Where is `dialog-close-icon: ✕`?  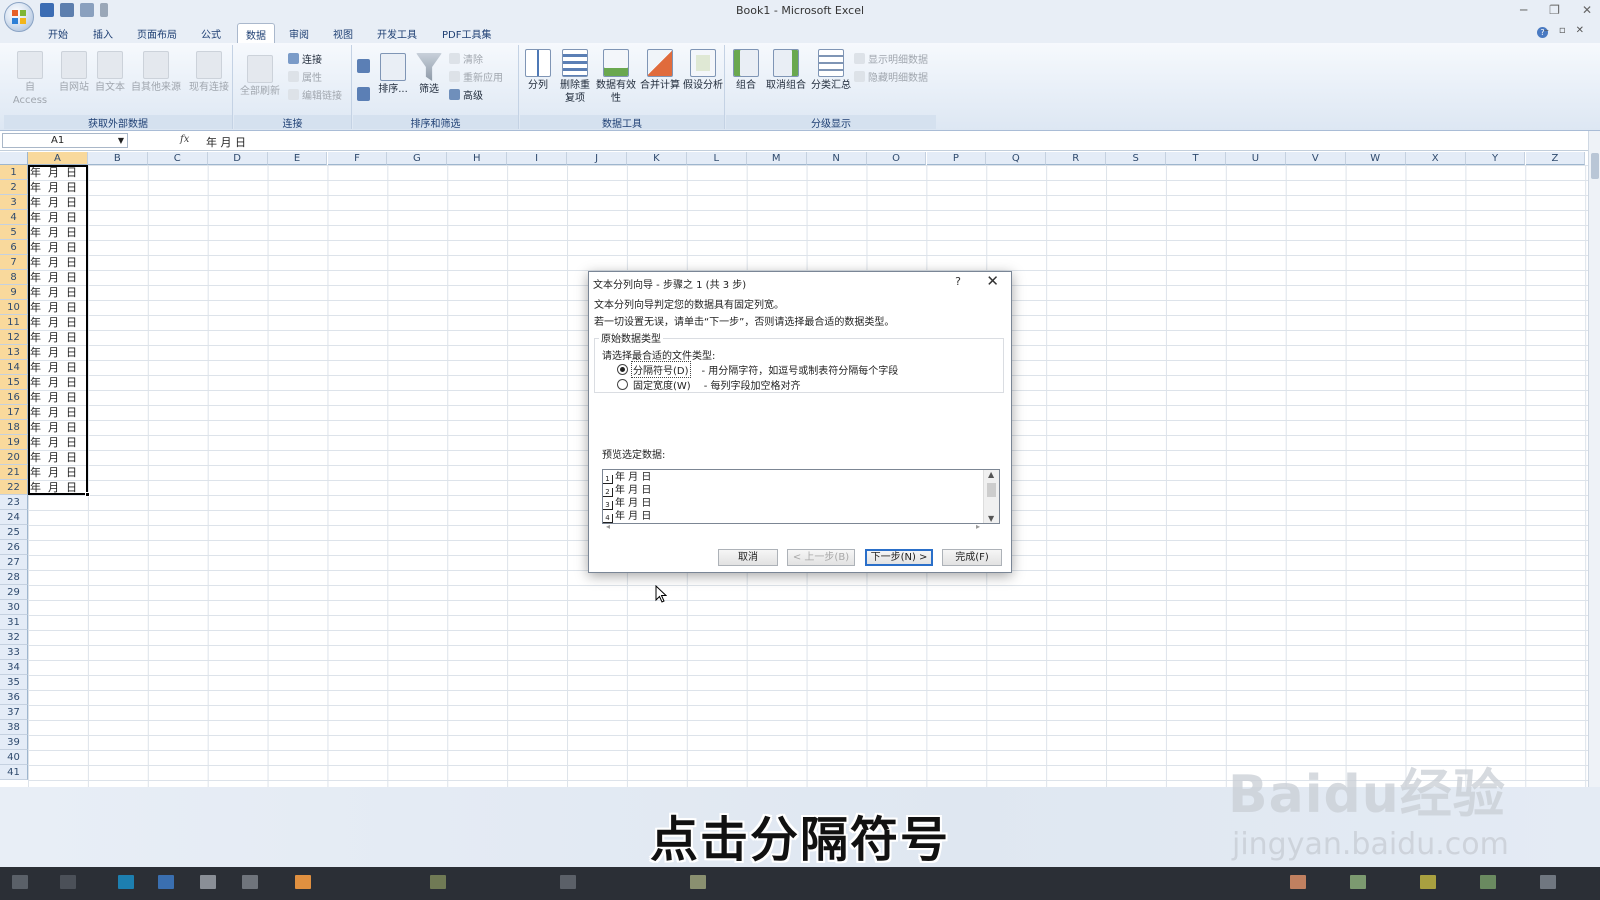
dialog-close-icon: ✕ is located at coordinates (992, 281).